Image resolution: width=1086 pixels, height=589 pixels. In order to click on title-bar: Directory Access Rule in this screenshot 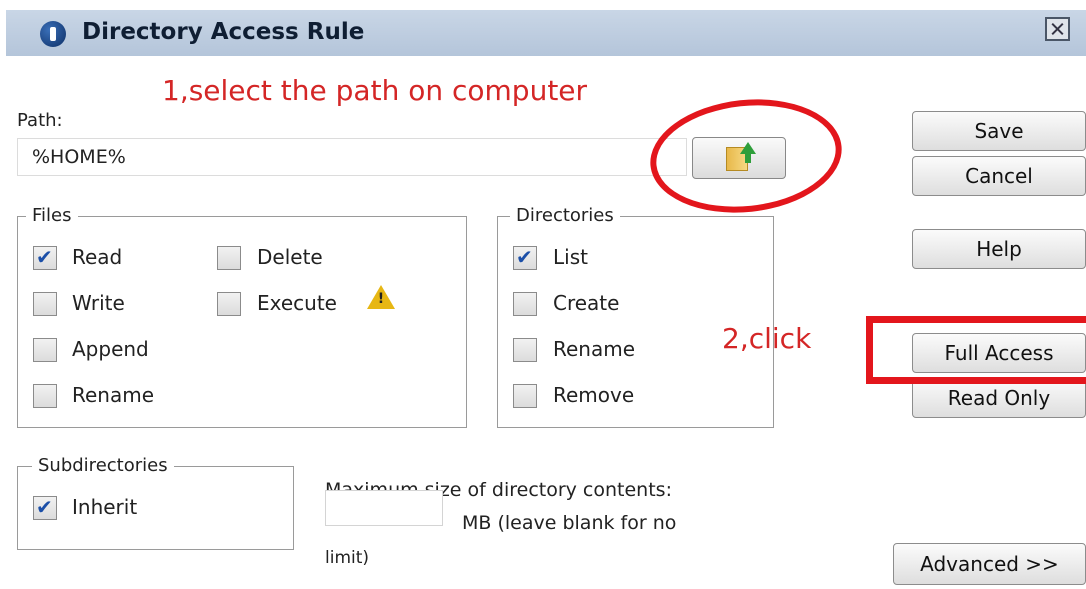, I will do `click(543, 30)`.